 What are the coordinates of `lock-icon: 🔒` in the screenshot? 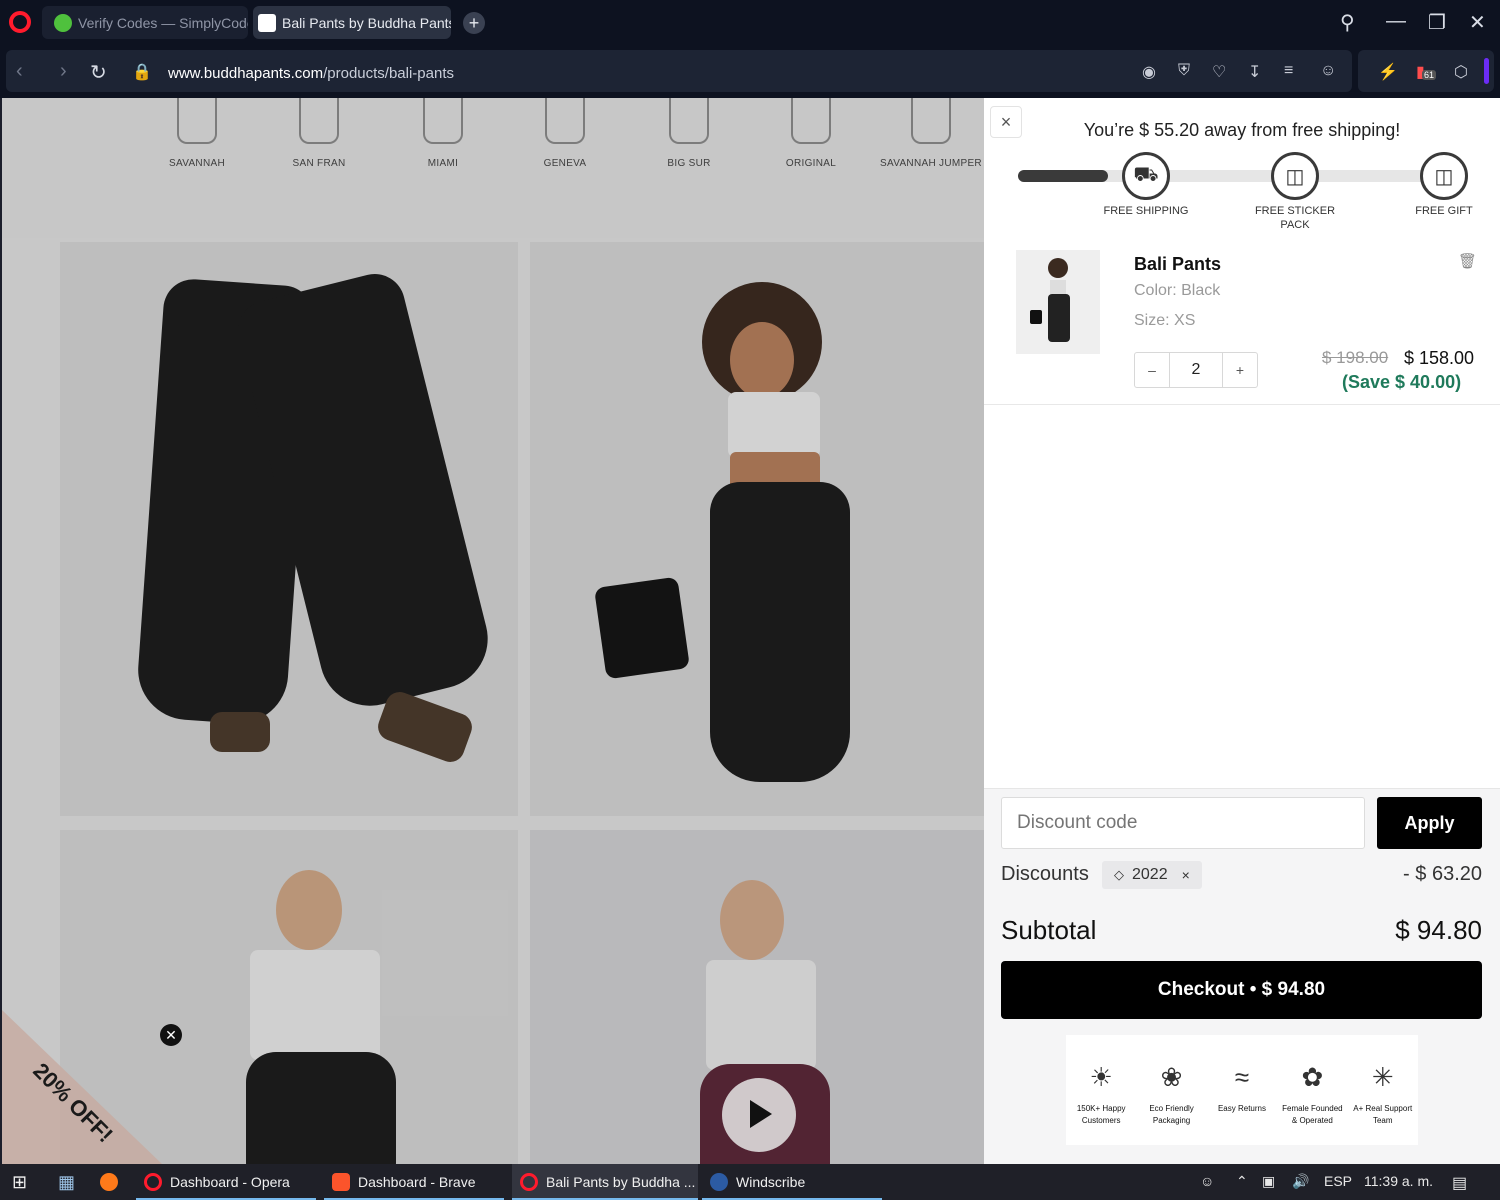 It's located at (142, 72).